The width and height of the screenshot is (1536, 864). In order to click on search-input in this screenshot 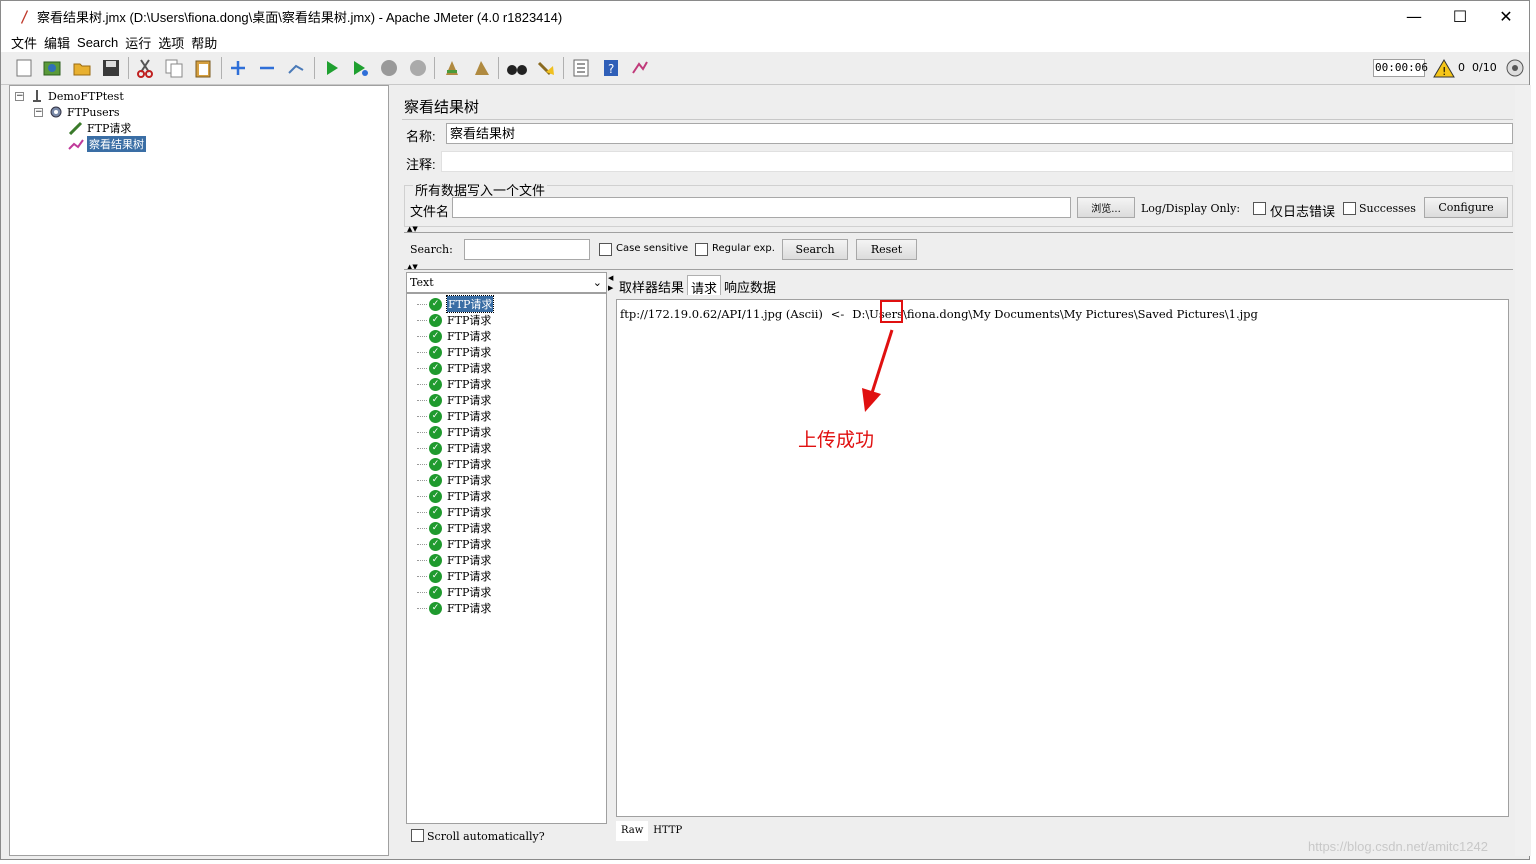, I will do `click(527, 249)`.